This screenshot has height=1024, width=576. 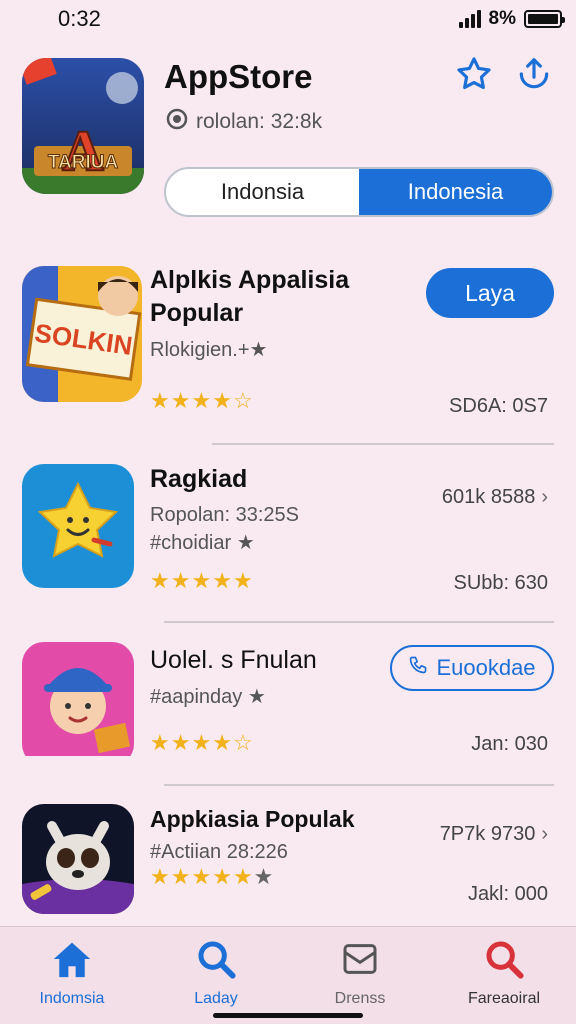 I want to click on featured-app-icon: A TARIUA, so click(x=83, y=126).